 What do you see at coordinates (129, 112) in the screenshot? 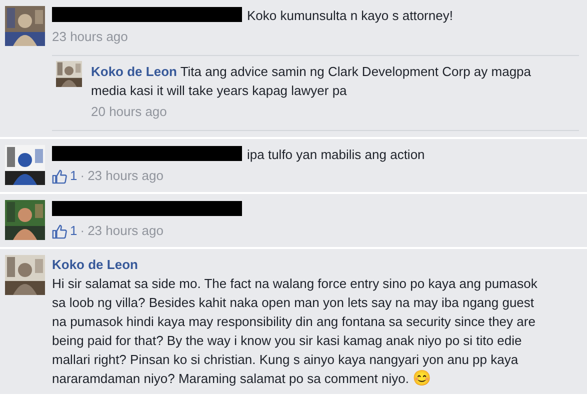
I see `timestamp: 20 hours ago` at bounding box center [129, 112].